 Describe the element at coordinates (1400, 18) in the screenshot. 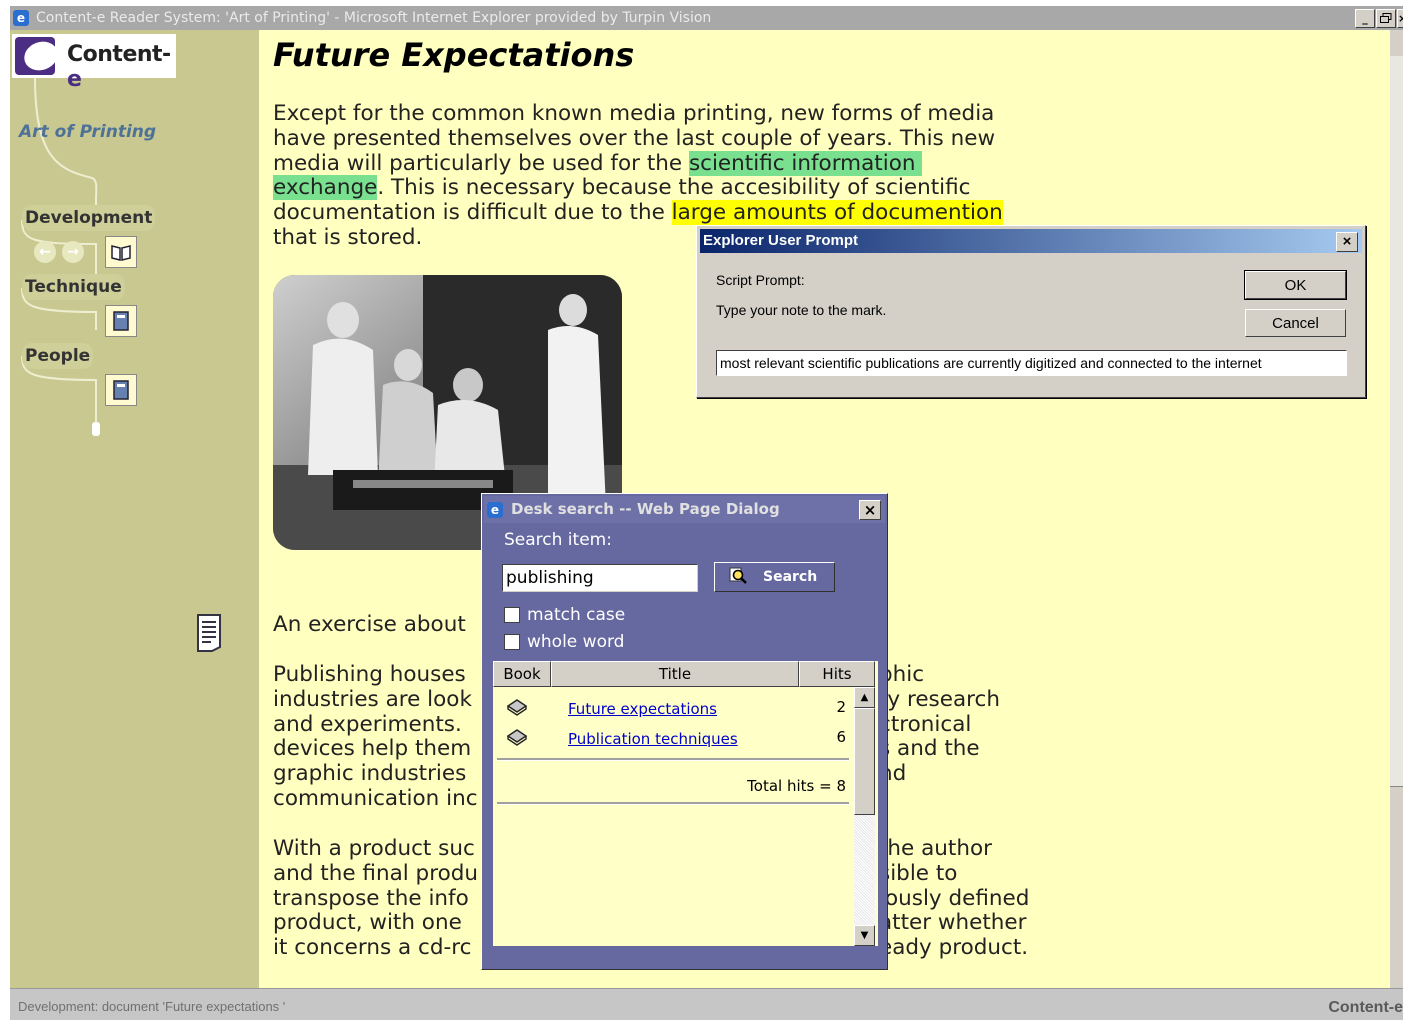

I see `close-window-button: ×` at that location.